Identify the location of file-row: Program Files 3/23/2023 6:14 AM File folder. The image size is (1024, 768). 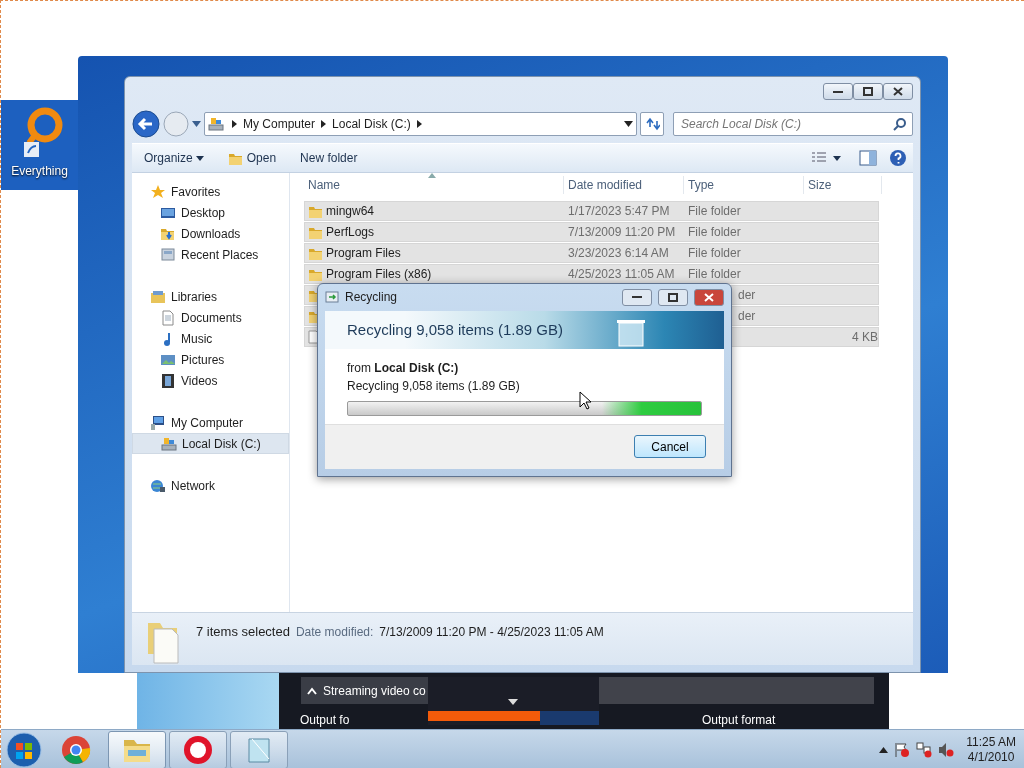
(591, 253).